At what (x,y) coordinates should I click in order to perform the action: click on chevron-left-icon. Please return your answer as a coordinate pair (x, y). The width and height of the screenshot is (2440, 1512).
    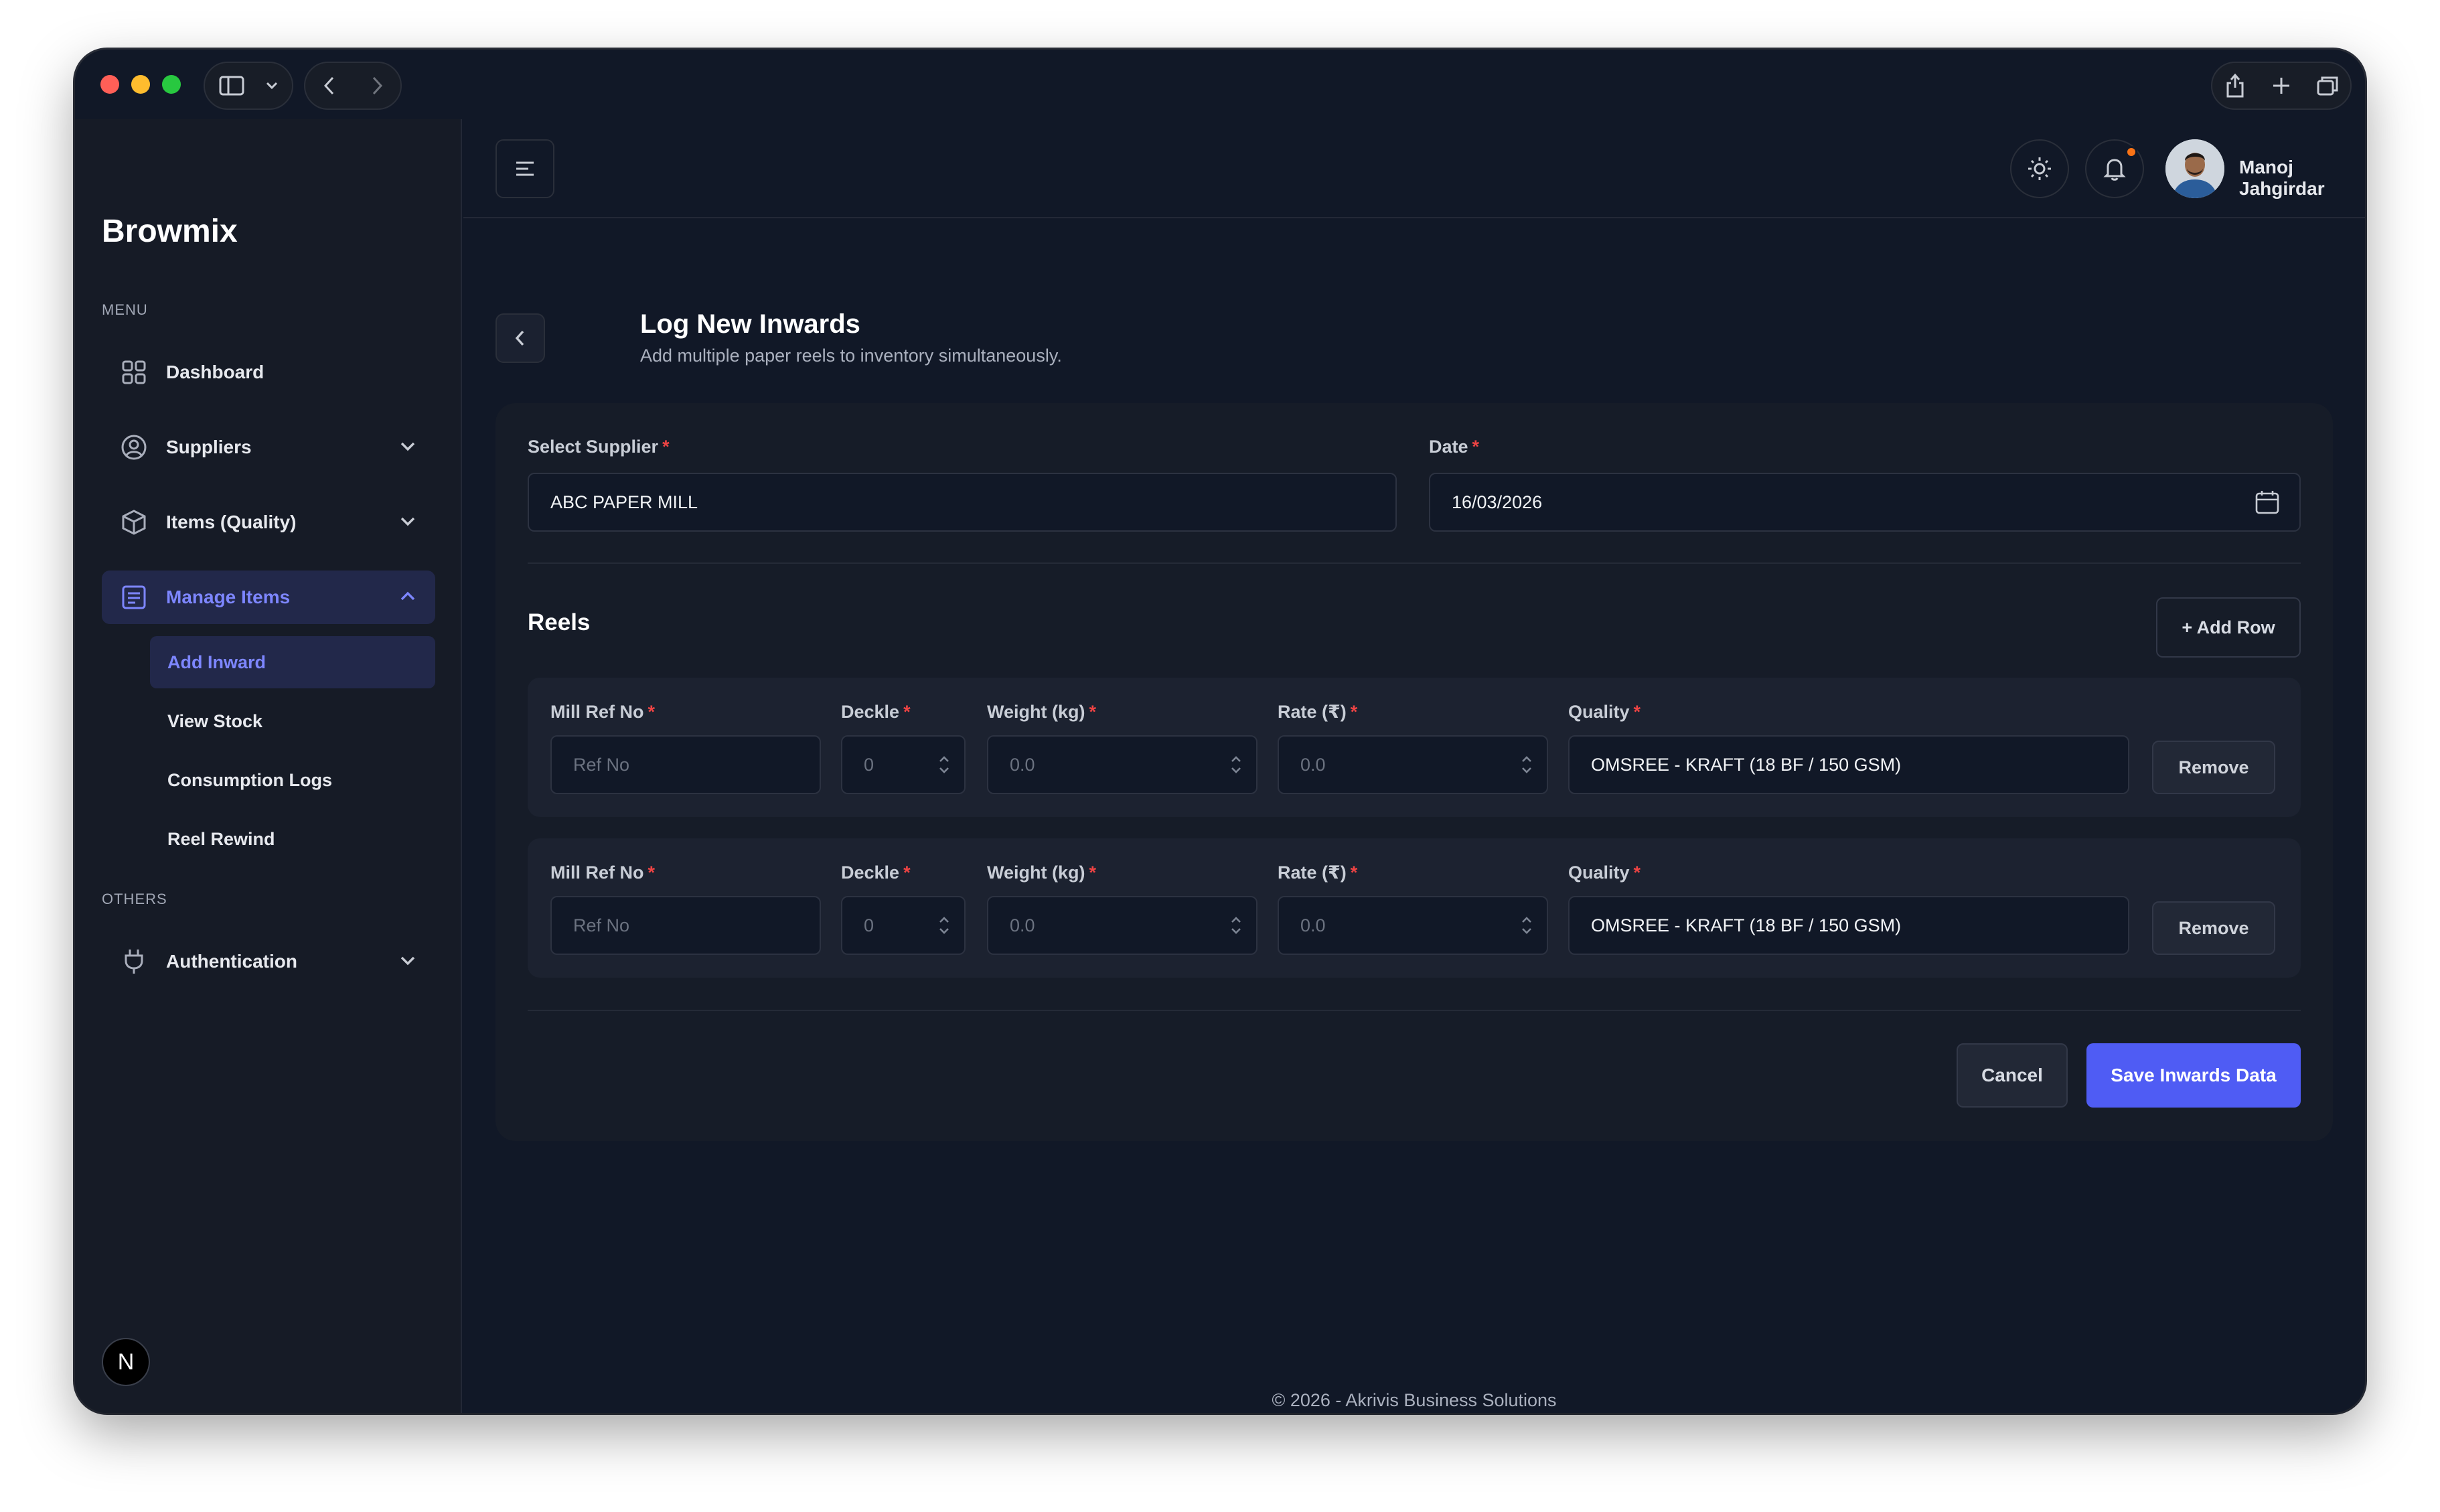
    Looking at the image, I should click on (519, 338).